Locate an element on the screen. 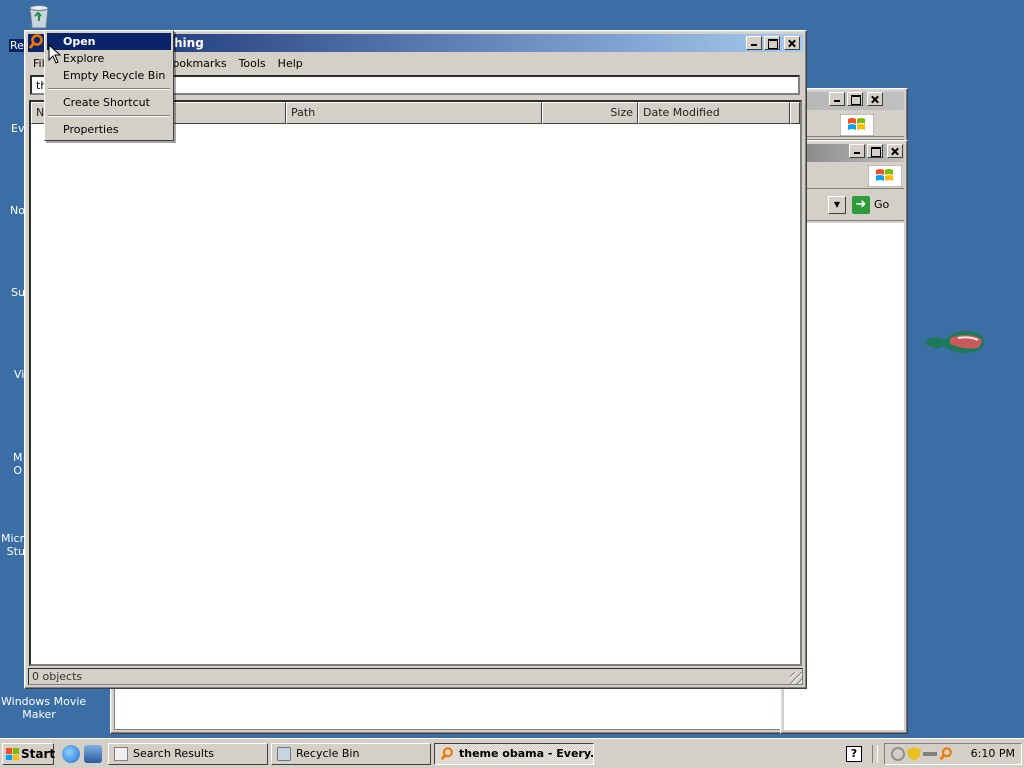 This screenshot has width=1024, height=768. go-label: Go is located at coordinates (882, 204).